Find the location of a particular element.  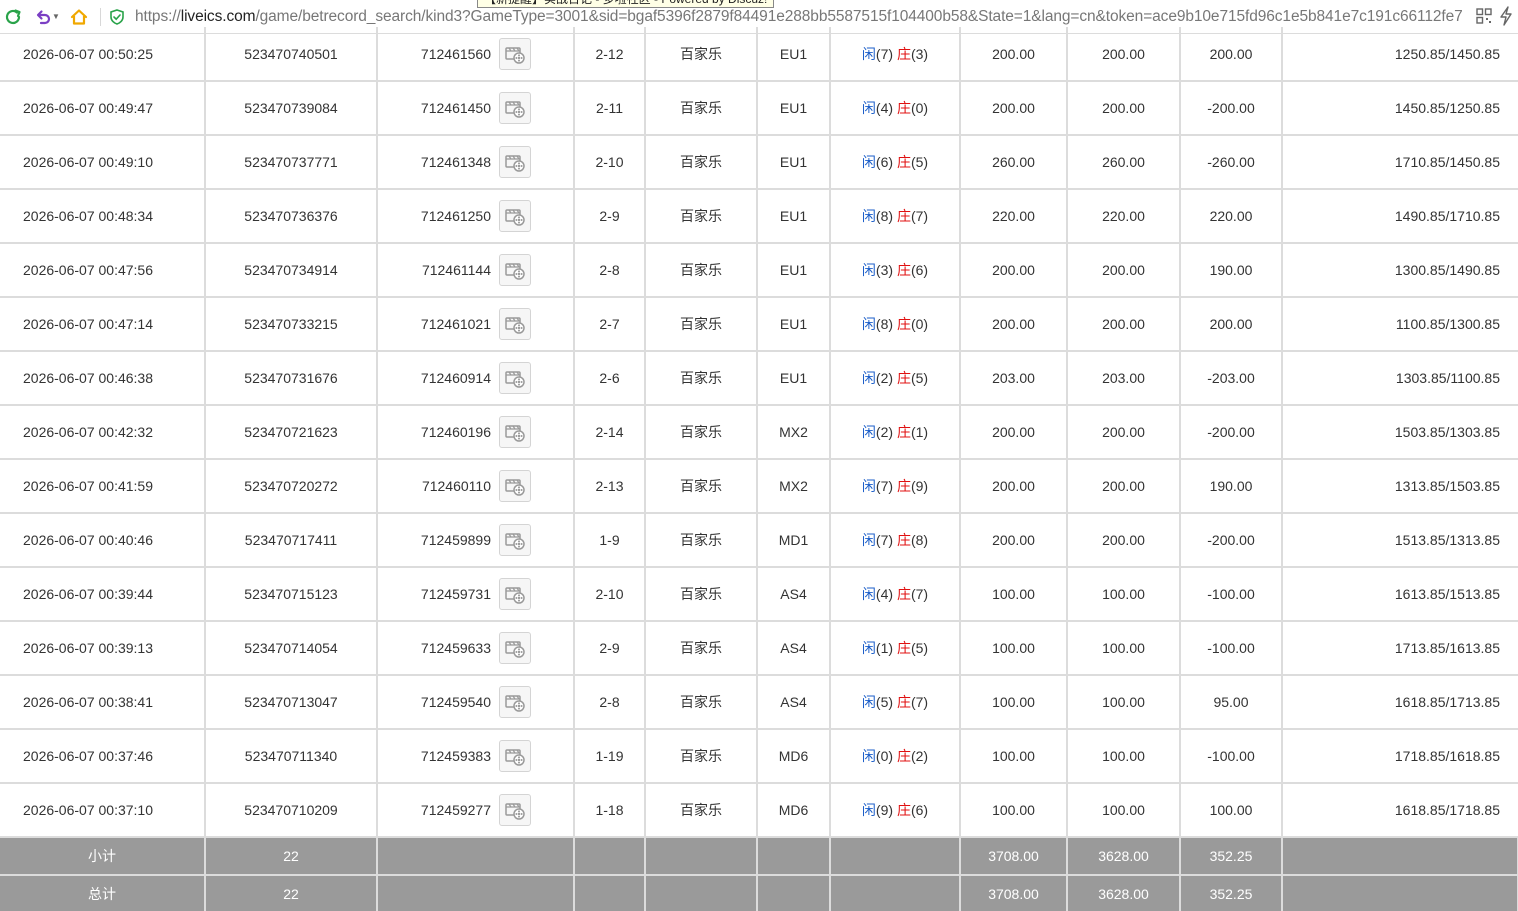

valid-amount: 203.00 is located at coordinates (1124, 378).